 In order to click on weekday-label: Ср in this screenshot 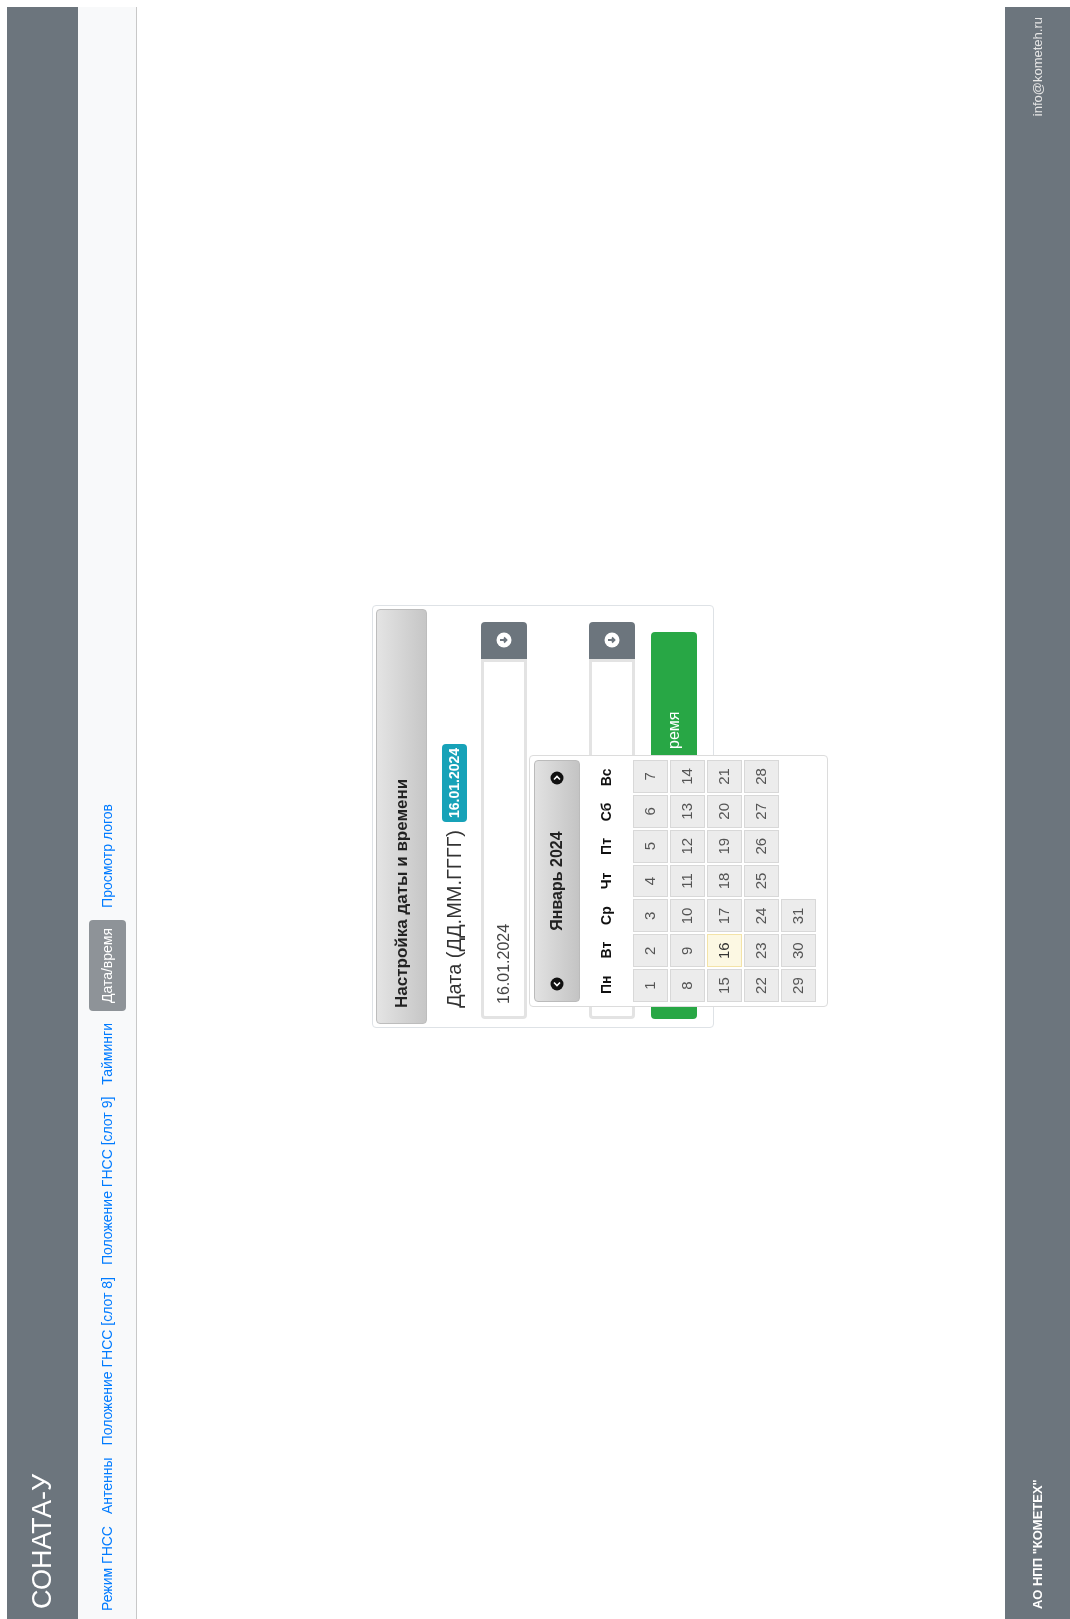, I will do `click(606, 916)`.